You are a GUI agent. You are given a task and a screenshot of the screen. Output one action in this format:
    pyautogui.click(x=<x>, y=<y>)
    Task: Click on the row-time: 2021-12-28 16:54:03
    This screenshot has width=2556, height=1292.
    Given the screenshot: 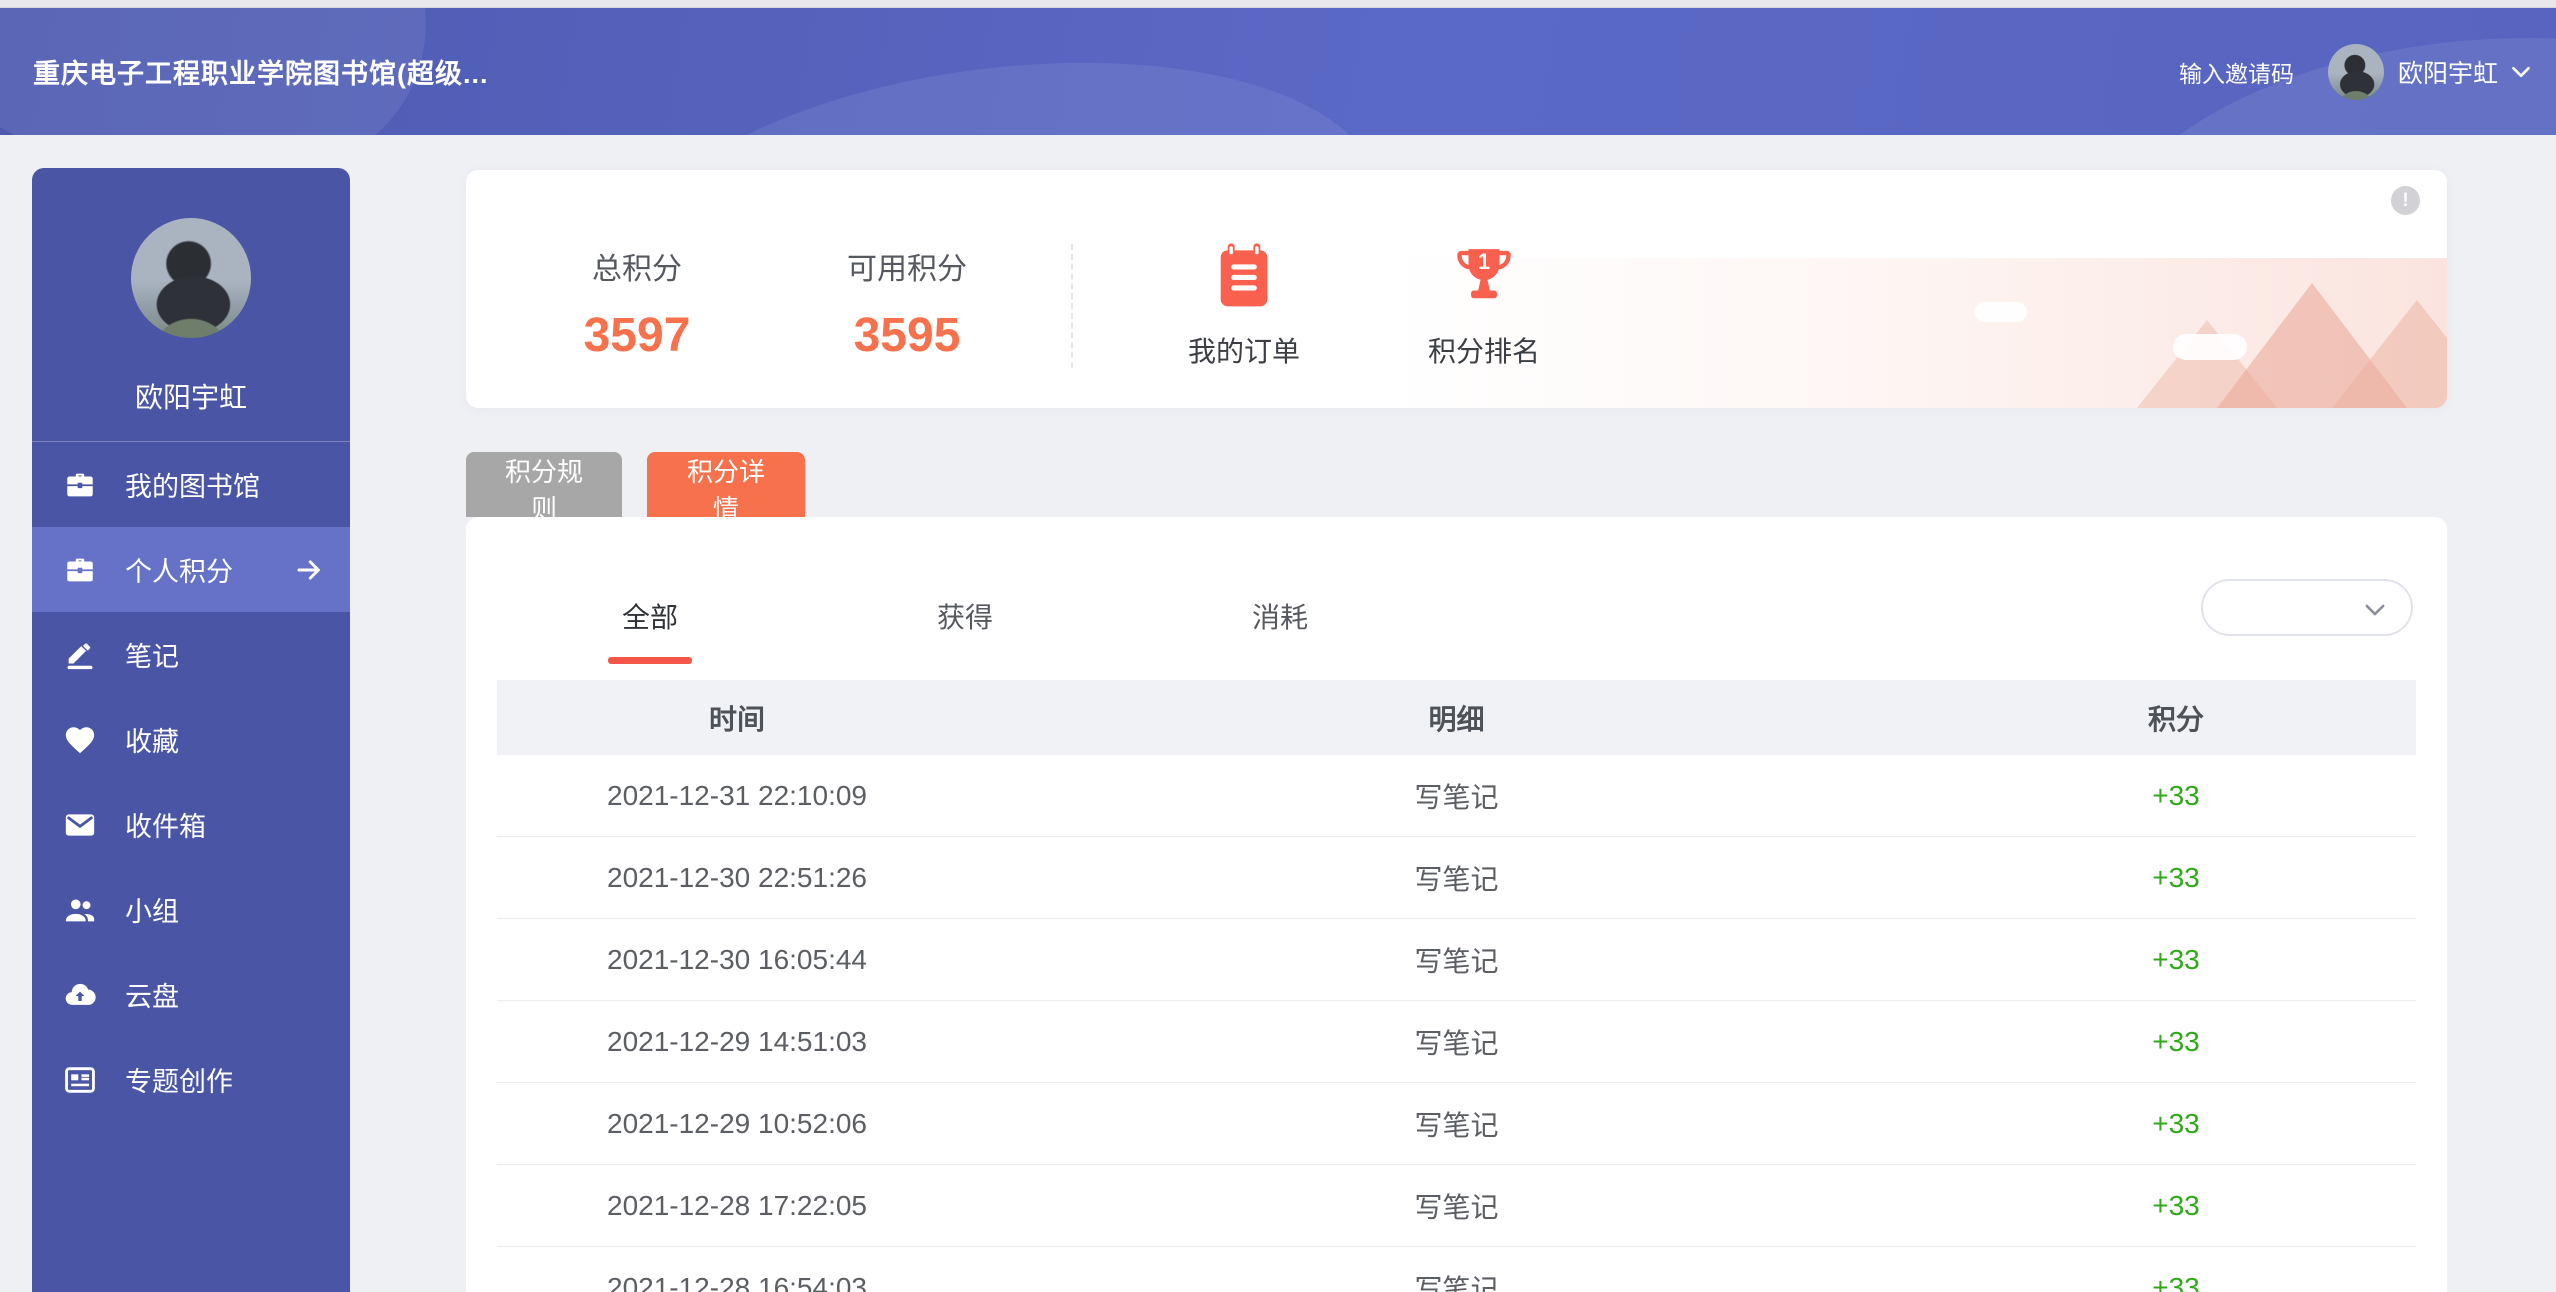 What is the action you would take?
    pyautogui.click(x=737, y=1281)
    